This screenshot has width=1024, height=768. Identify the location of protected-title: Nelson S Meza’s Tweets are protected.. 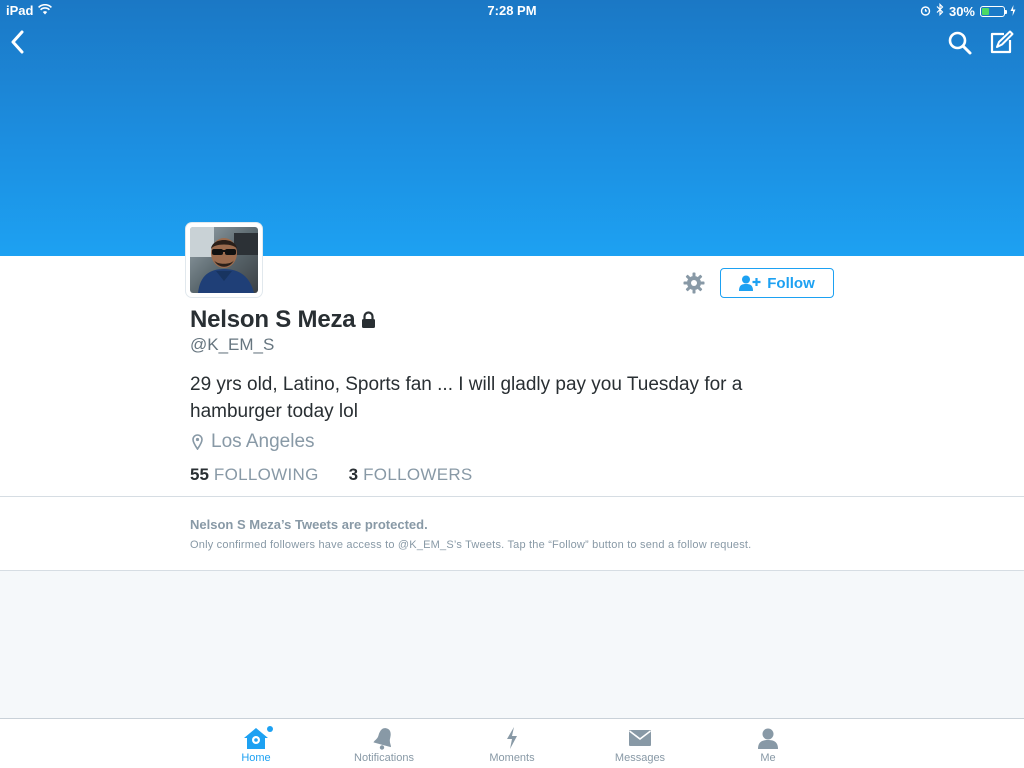
(309, 524).